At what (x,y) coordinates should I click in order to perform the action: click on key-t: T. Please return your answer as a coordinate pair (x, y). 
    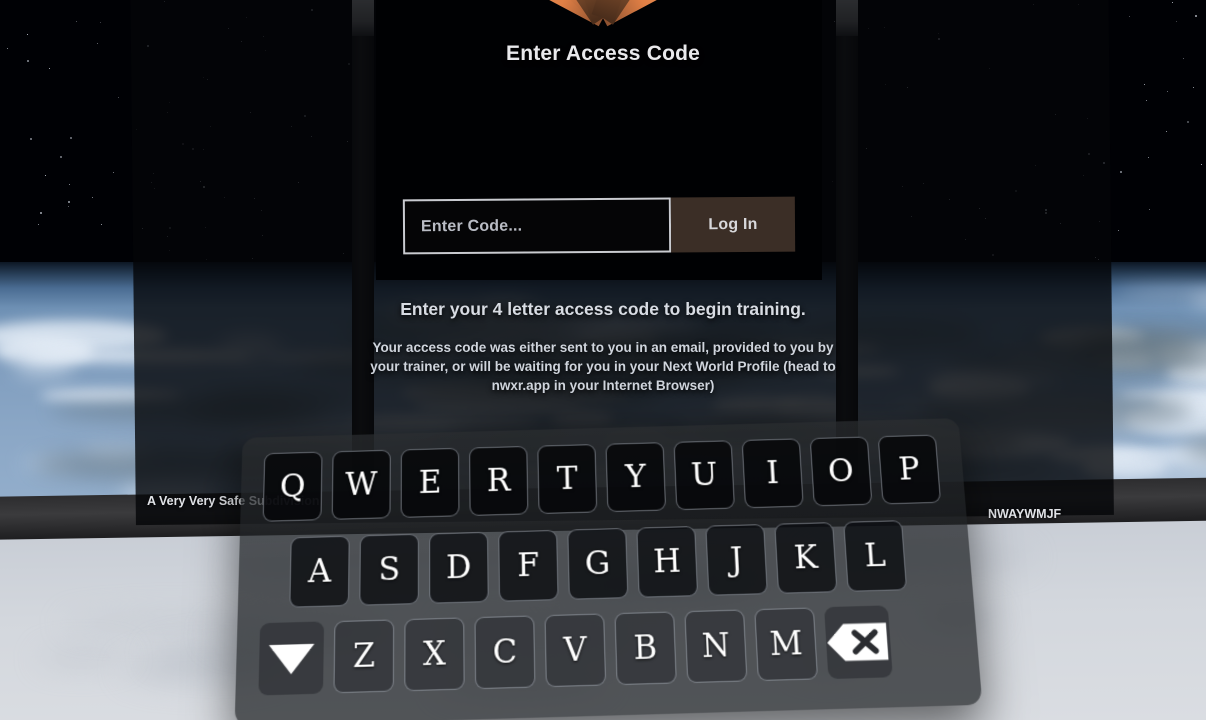
    Looking at the image, I should click on (567, 479).